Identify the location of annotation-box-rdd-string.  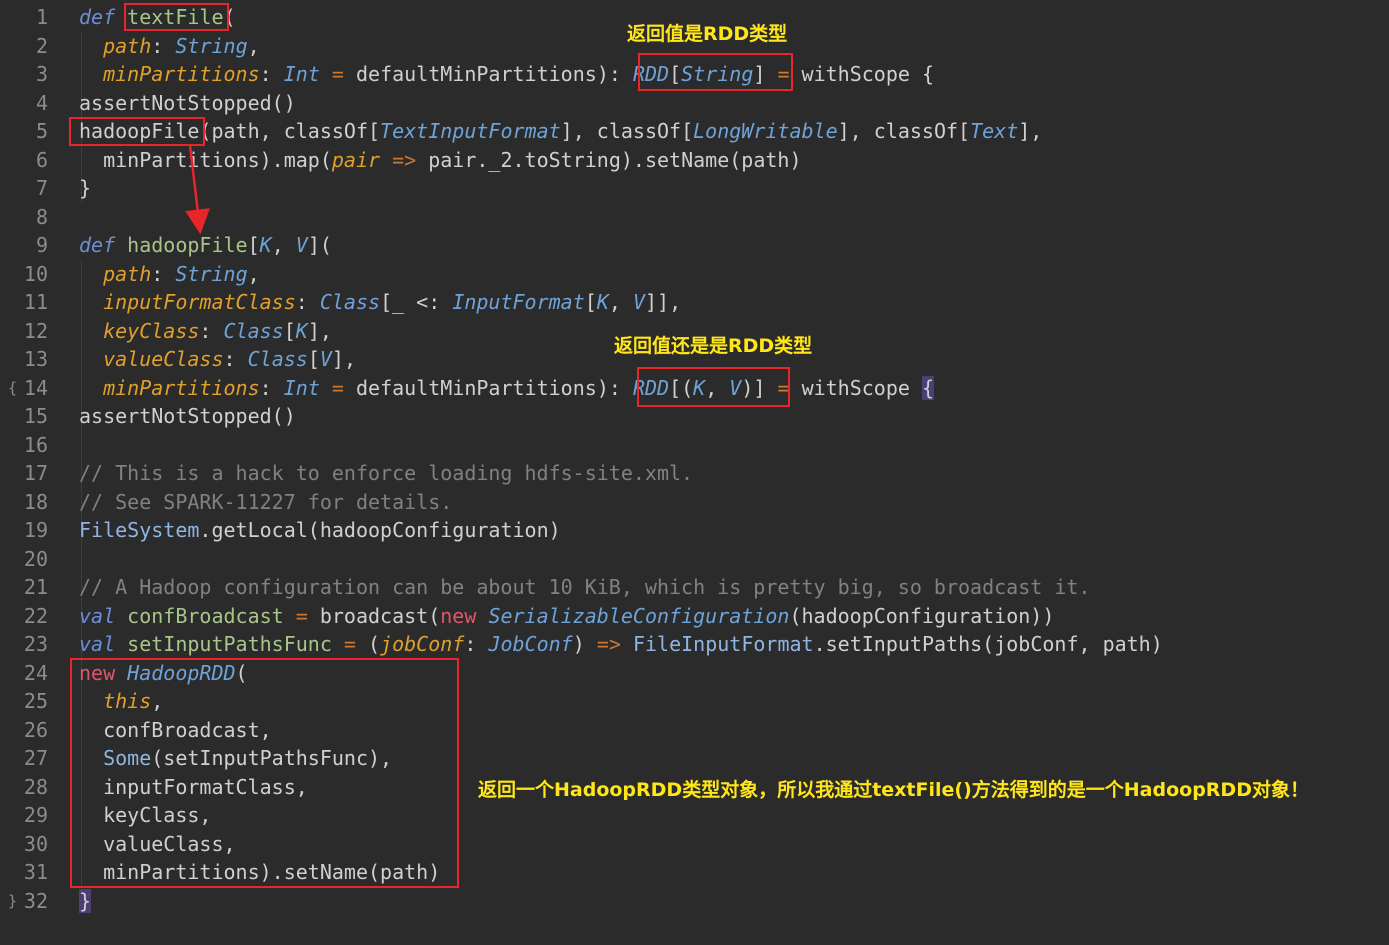
(715, 72).